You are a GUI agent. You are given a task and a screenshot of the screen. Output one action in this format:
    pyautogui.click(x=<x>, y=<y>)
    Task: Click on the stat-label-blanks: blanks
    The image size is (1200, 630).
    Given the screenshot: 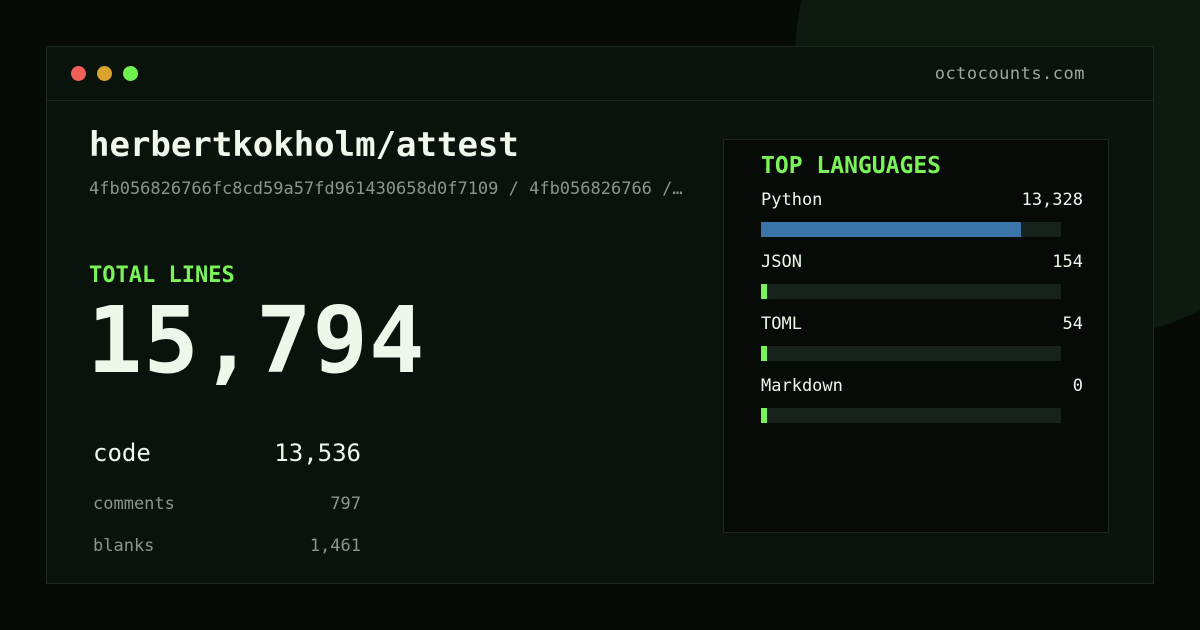 What is the action you would take?
    pyautogui.click(x=124, y=546)
    